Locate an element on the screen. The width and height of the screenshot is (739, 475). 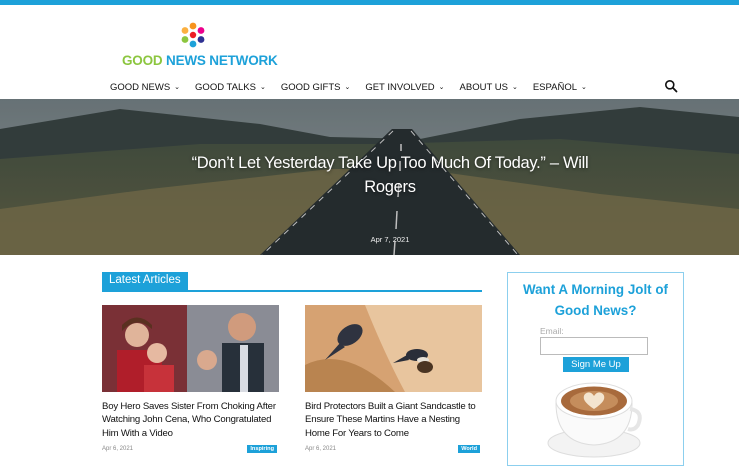
logo-dots-icon is located at coordinates (193, 35).